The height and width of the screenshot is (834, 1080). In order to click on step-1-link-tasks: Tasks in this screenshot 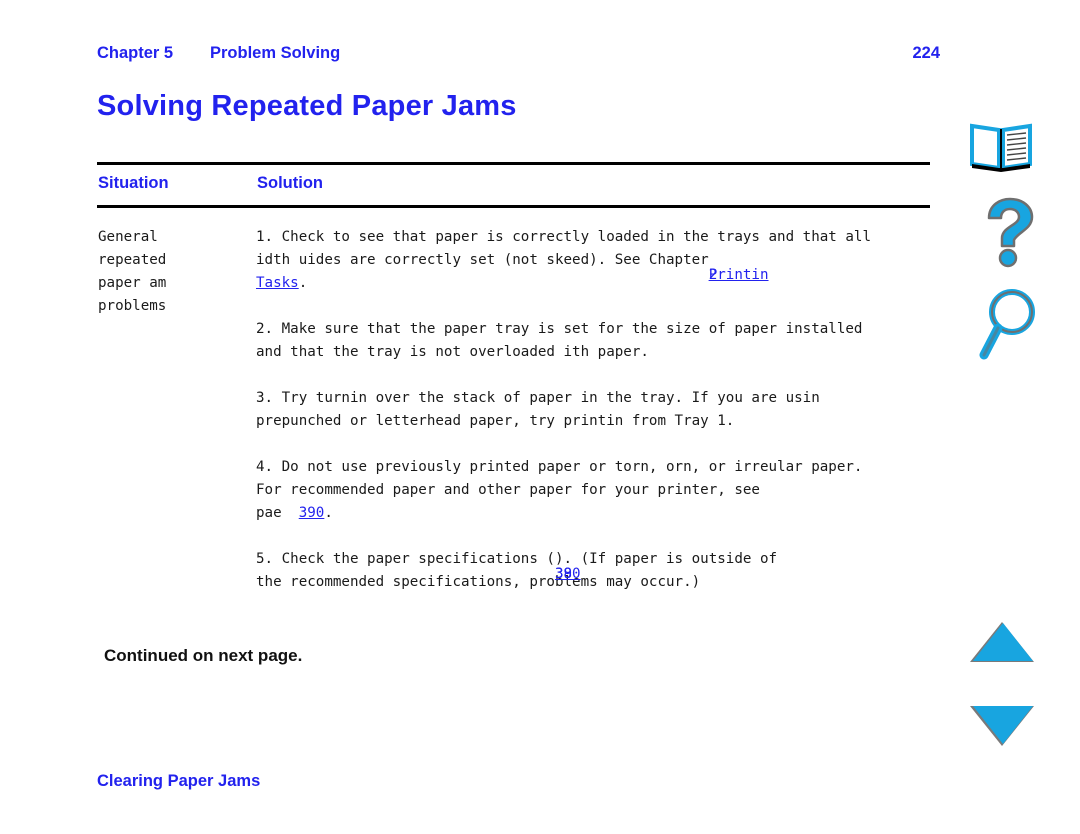, I will do `click(277, 283)`.